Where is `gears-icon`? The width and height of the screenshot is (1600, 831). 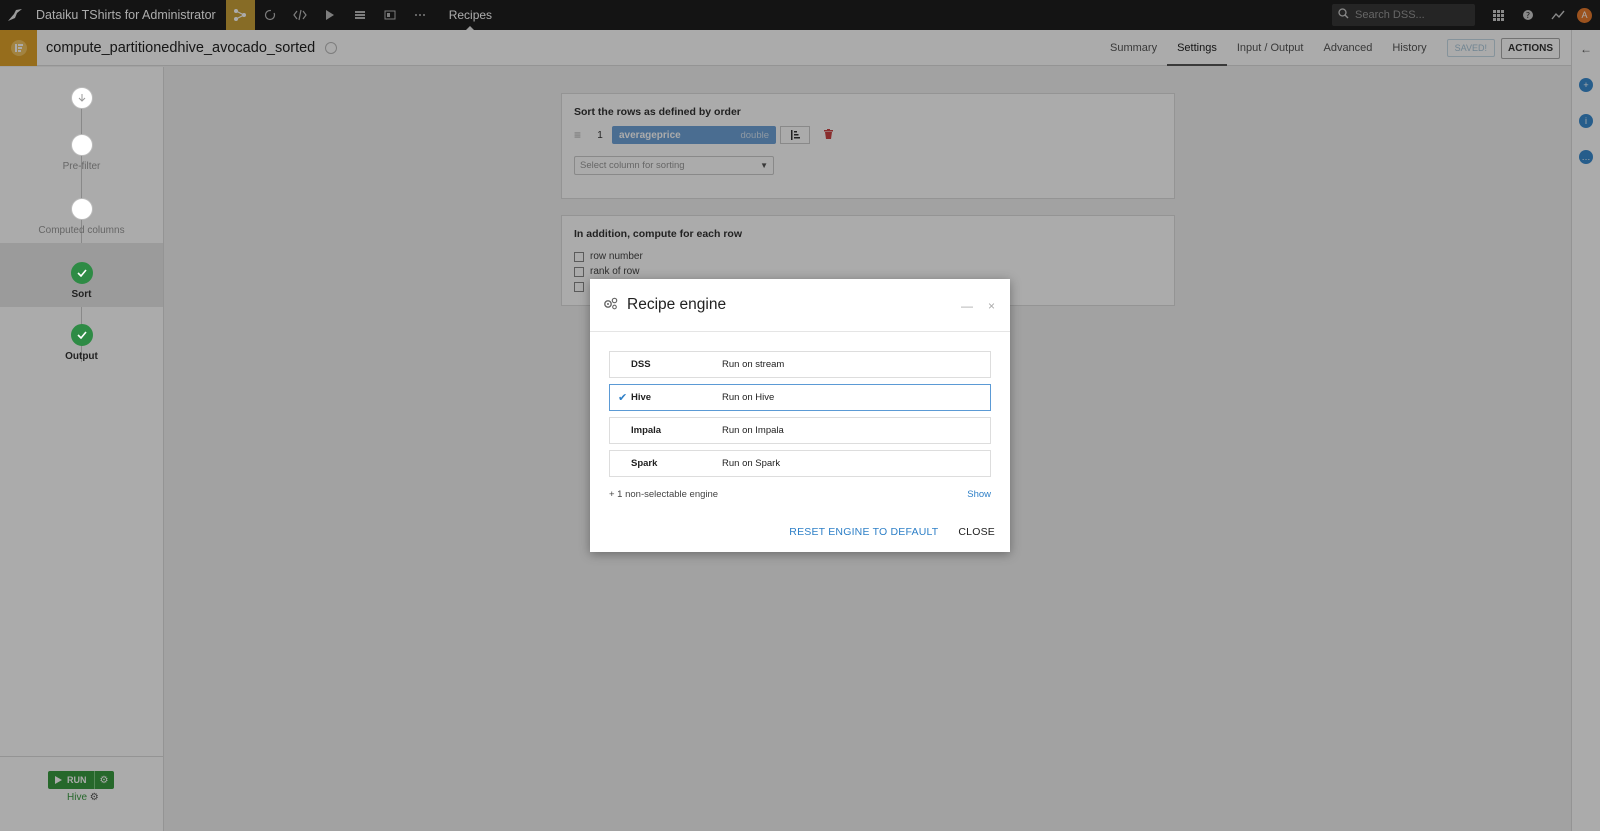 gears-icon is located at coordinates (610, 305).